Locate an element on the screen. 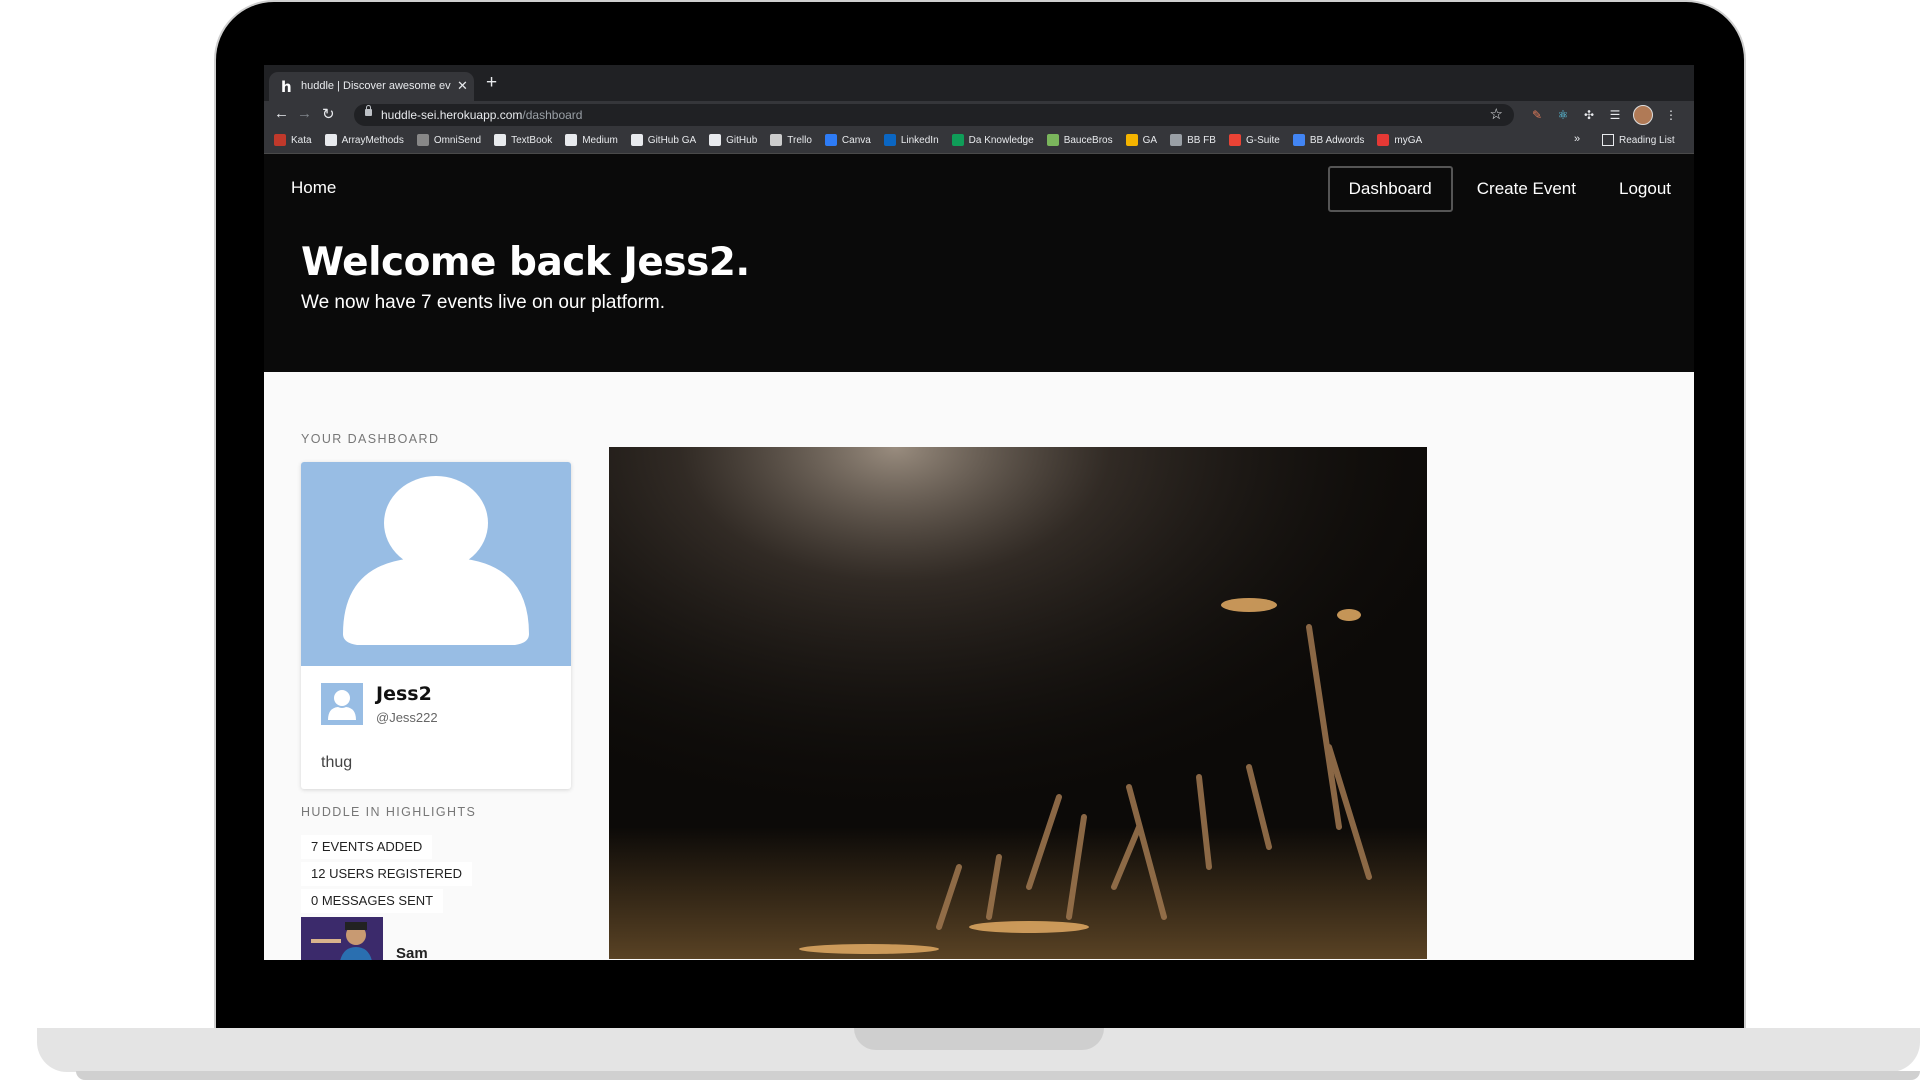 This screenshot has width=1920, height=1080. bookmark-label: G-Suite is located at coordinates (1262, 140).